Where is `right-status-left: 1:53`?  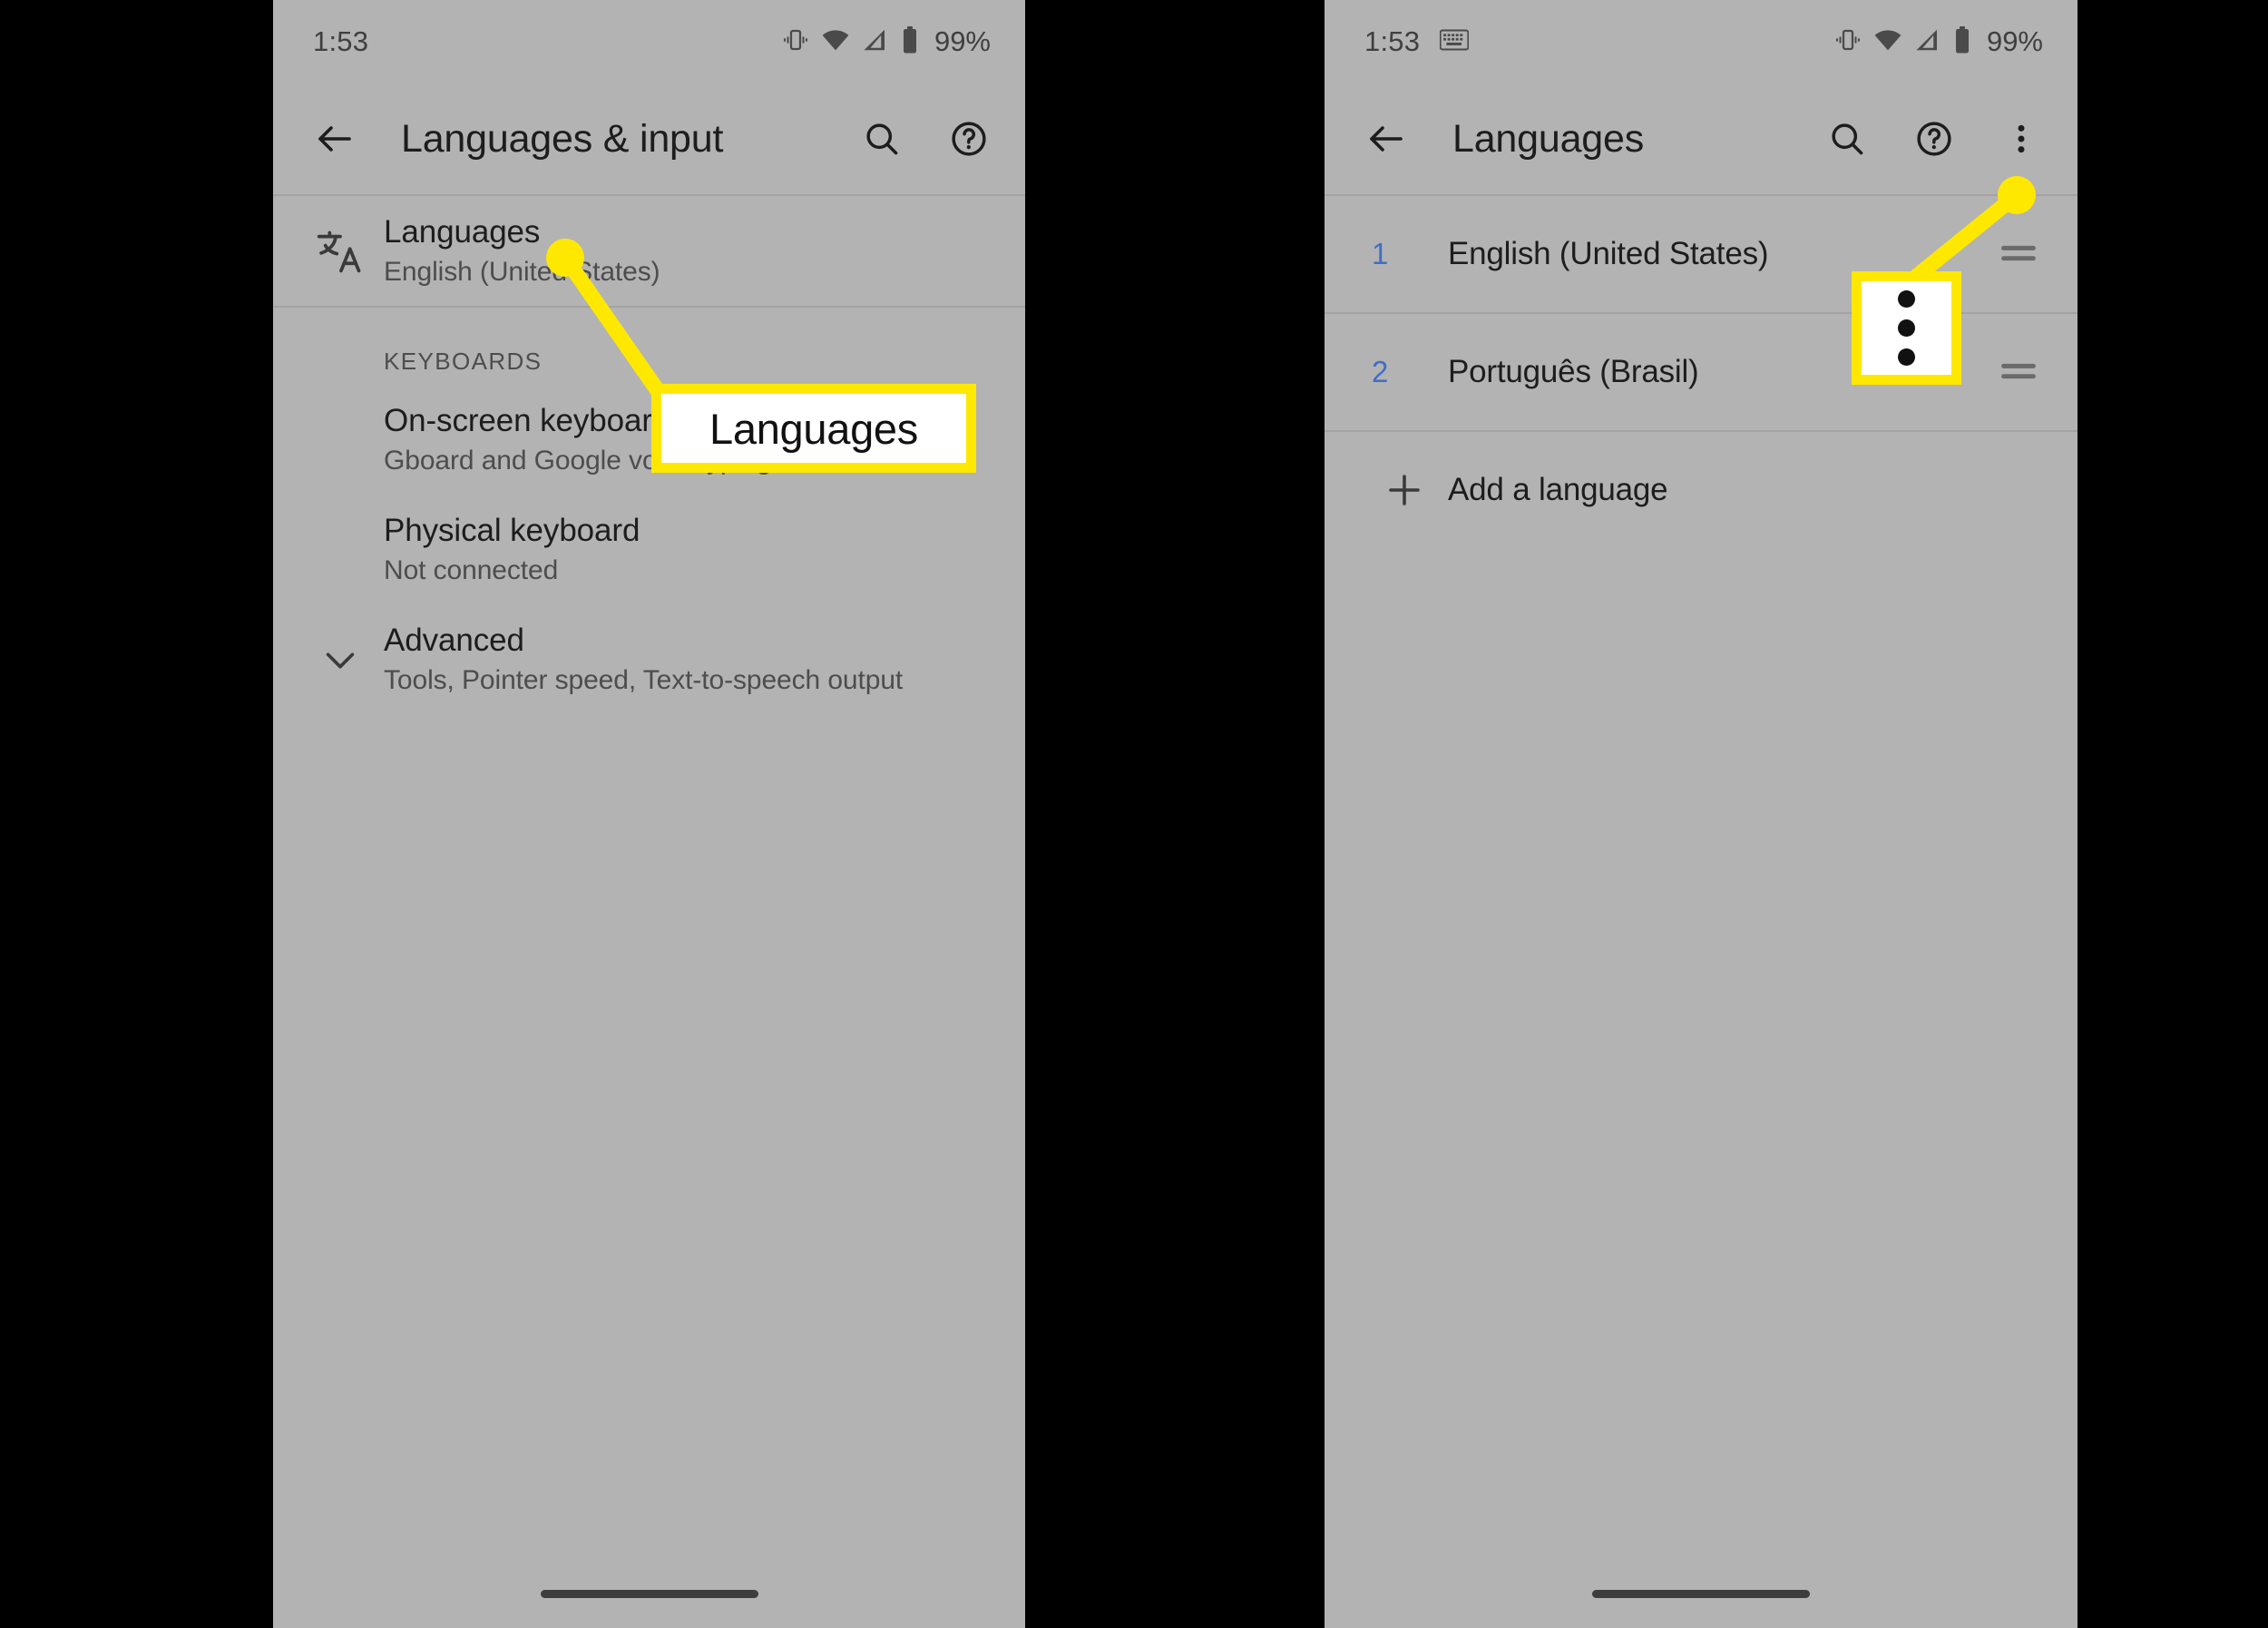 right-status-left: 1:53 is located at coordinates (1417, 41).